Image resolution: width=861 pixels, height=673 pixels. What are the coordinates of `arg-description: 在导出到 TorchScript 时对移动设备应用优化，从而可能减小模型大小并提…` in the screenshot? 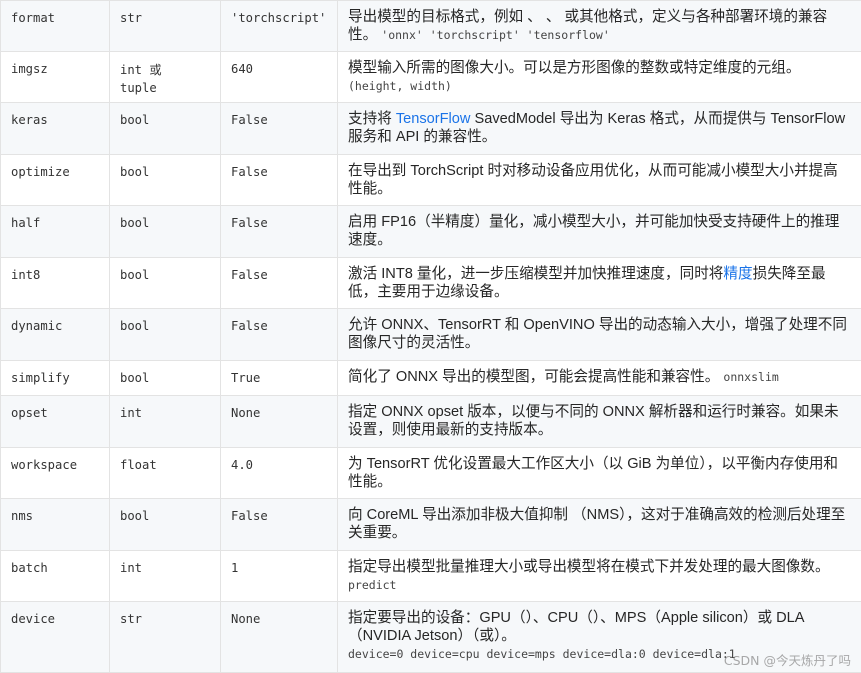 It's located at (593, 180).